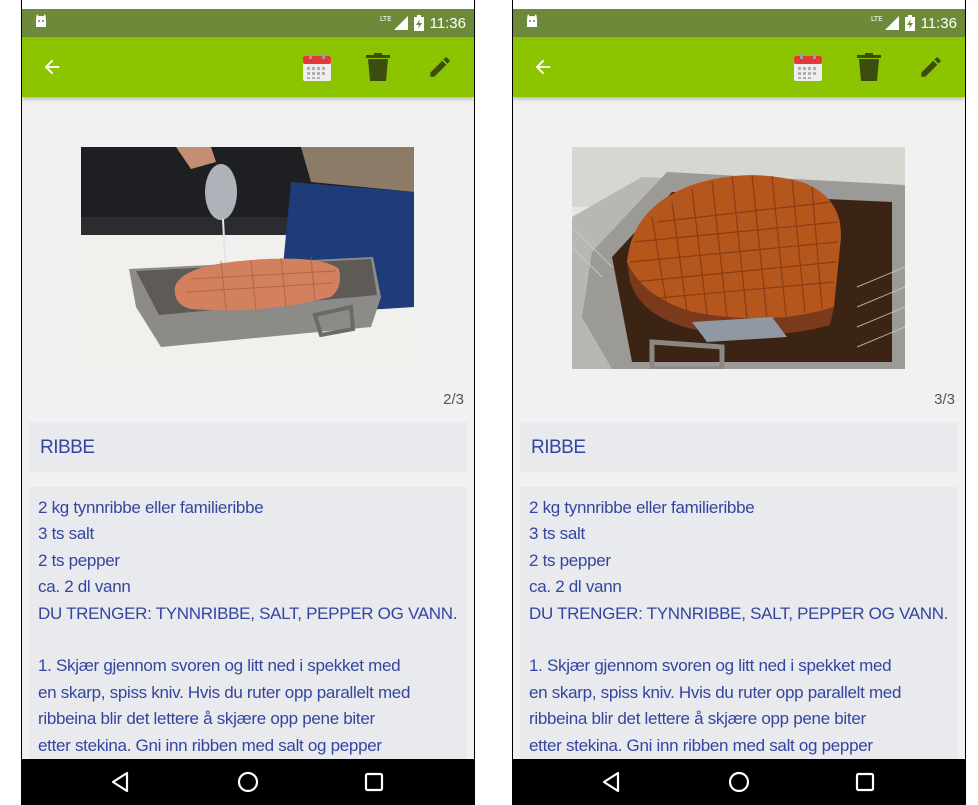 The height and width of the screenshot is (805, 978). What do you see at coordinates (453, 399) in the screenshot?
I see `photo-page-counter: 2/3` at bounding box center [453, 399].